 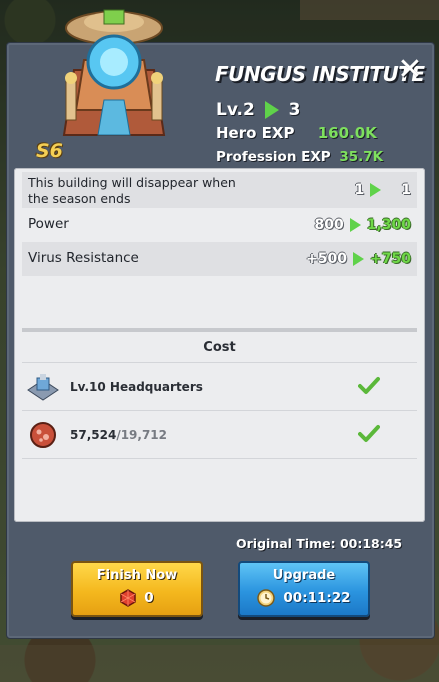 I want to click on attribute-to: +750, so click(x=390, y=259).